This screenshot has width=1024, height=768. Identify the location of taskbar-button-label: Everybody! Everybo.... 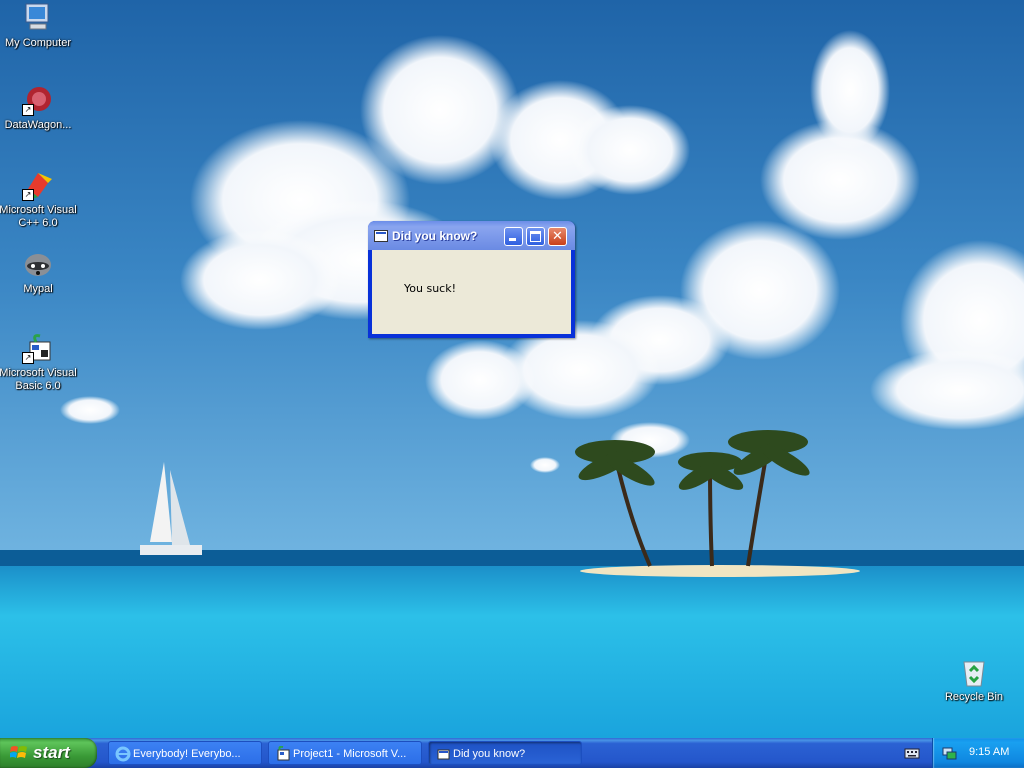
(187, 754).